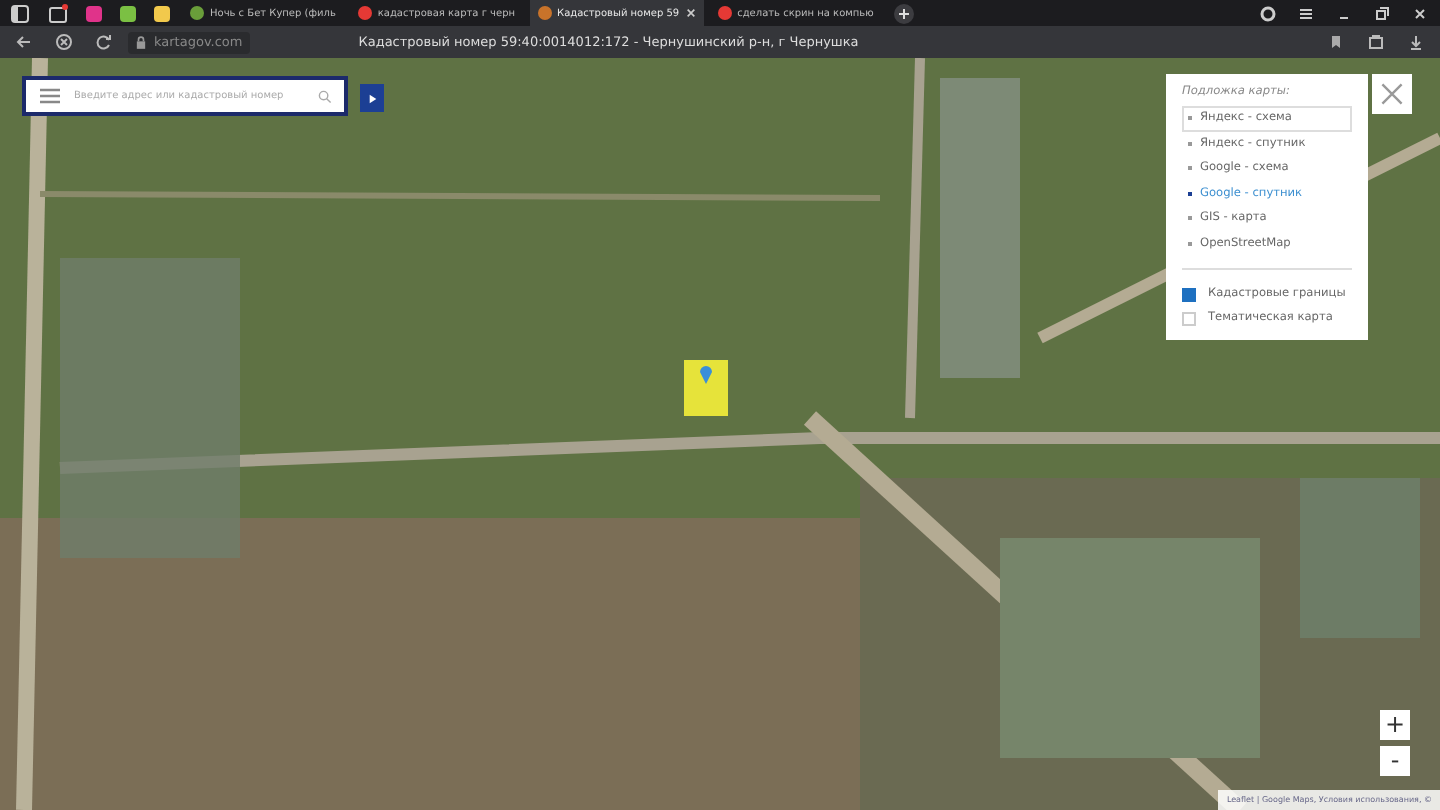 The height and width of the screenshot is (810, 1440). Describe the element at coordinates (104, 42) in the screenshot. I see `reload-icon` at that location.